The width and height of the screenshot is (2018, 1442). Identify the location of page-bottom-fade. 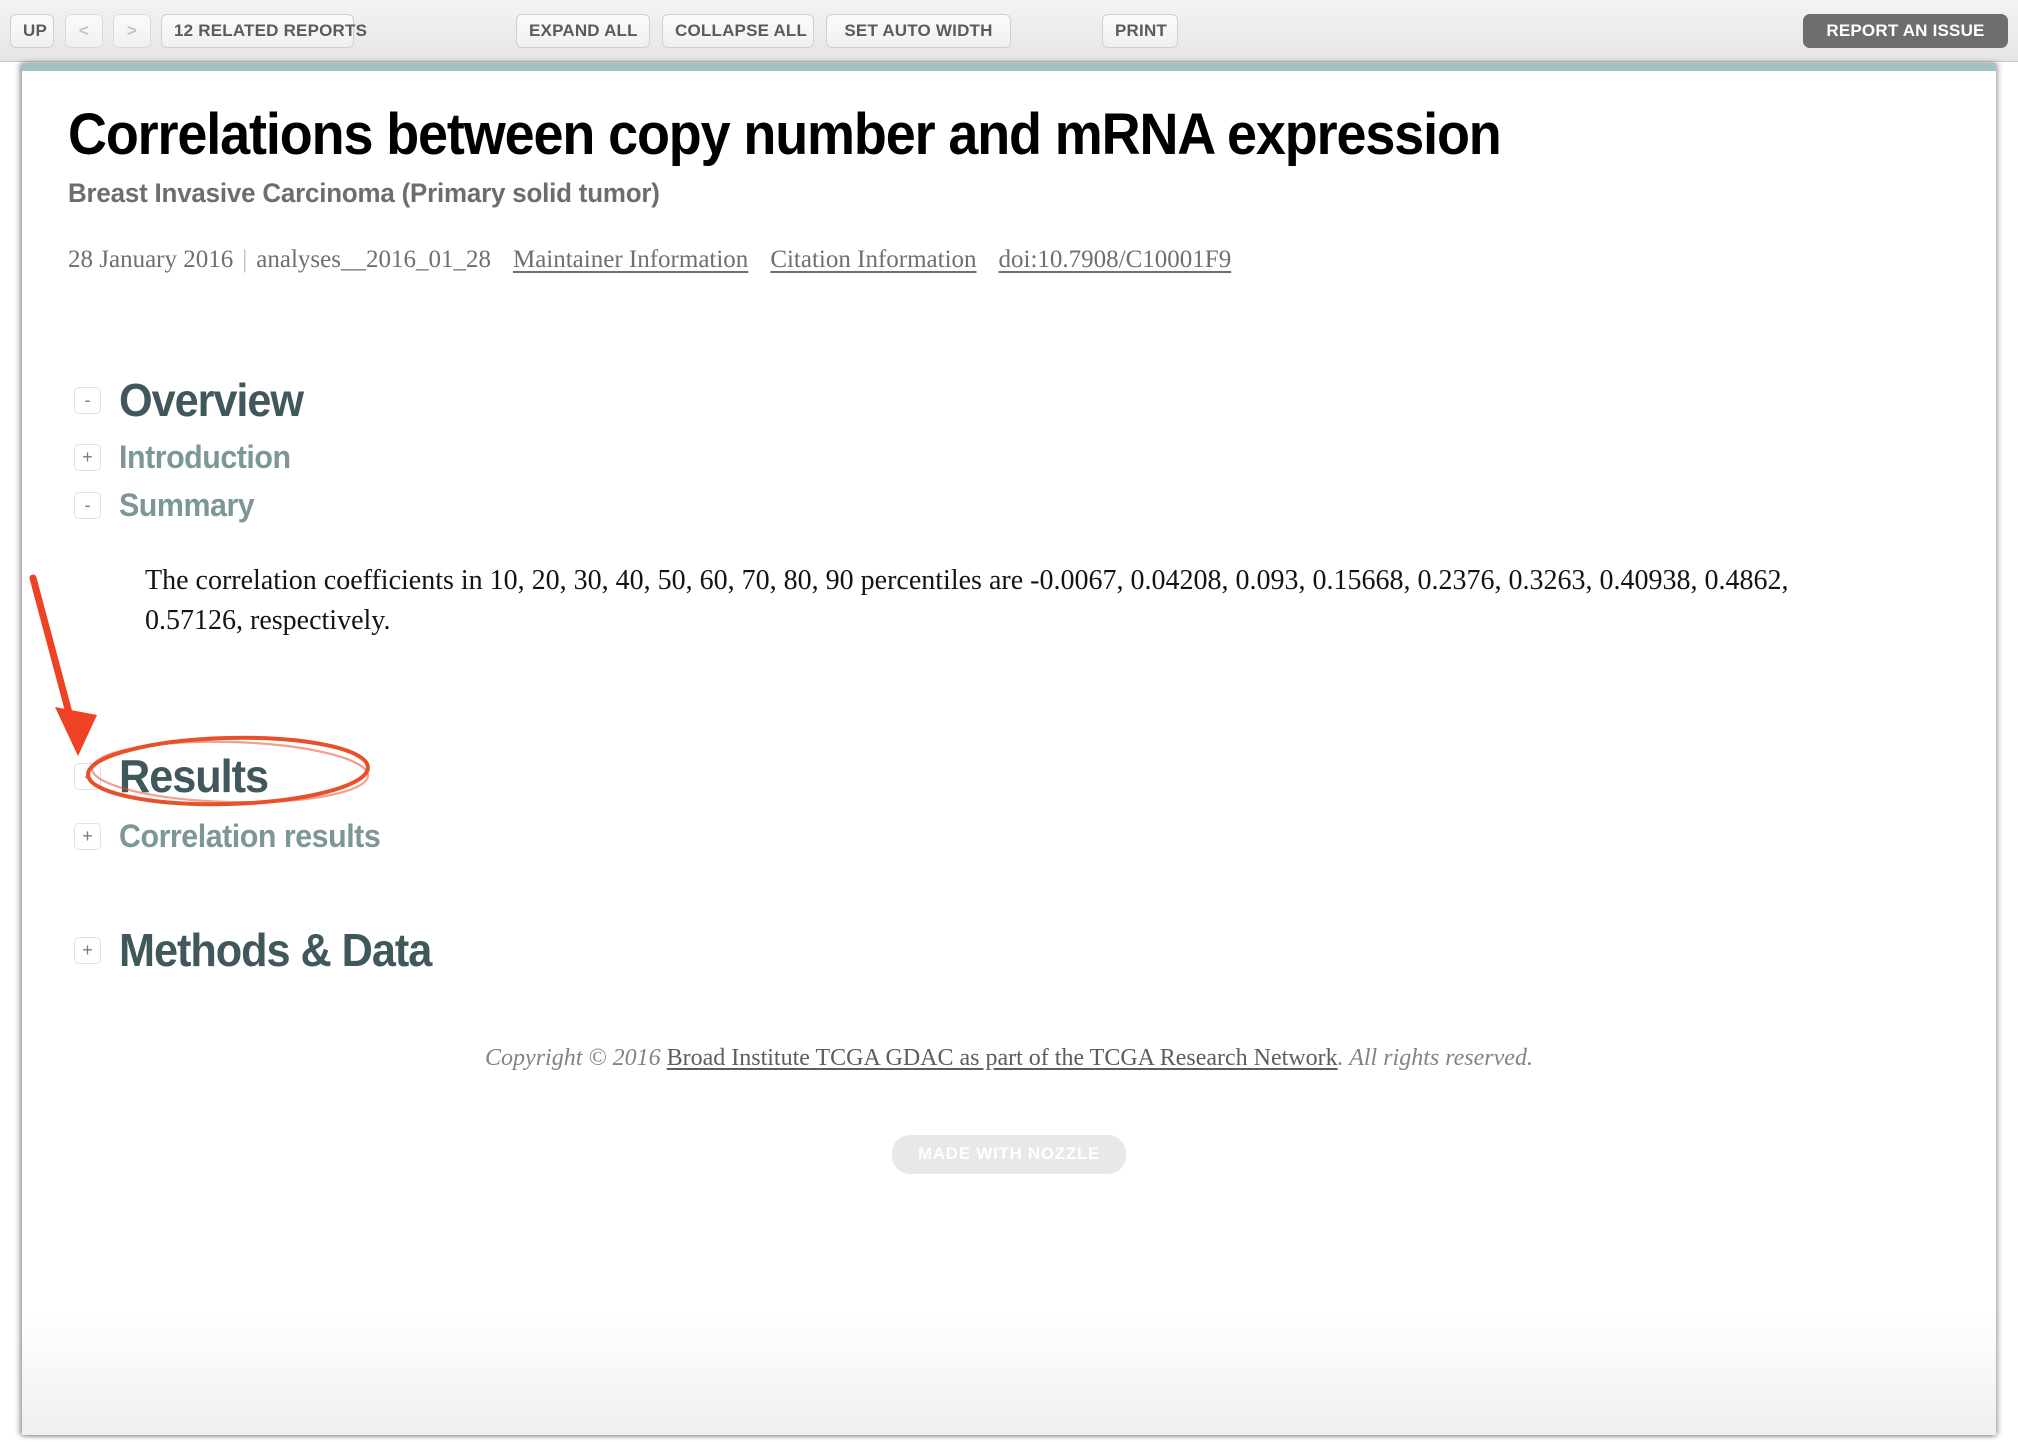
(1009, 1375).